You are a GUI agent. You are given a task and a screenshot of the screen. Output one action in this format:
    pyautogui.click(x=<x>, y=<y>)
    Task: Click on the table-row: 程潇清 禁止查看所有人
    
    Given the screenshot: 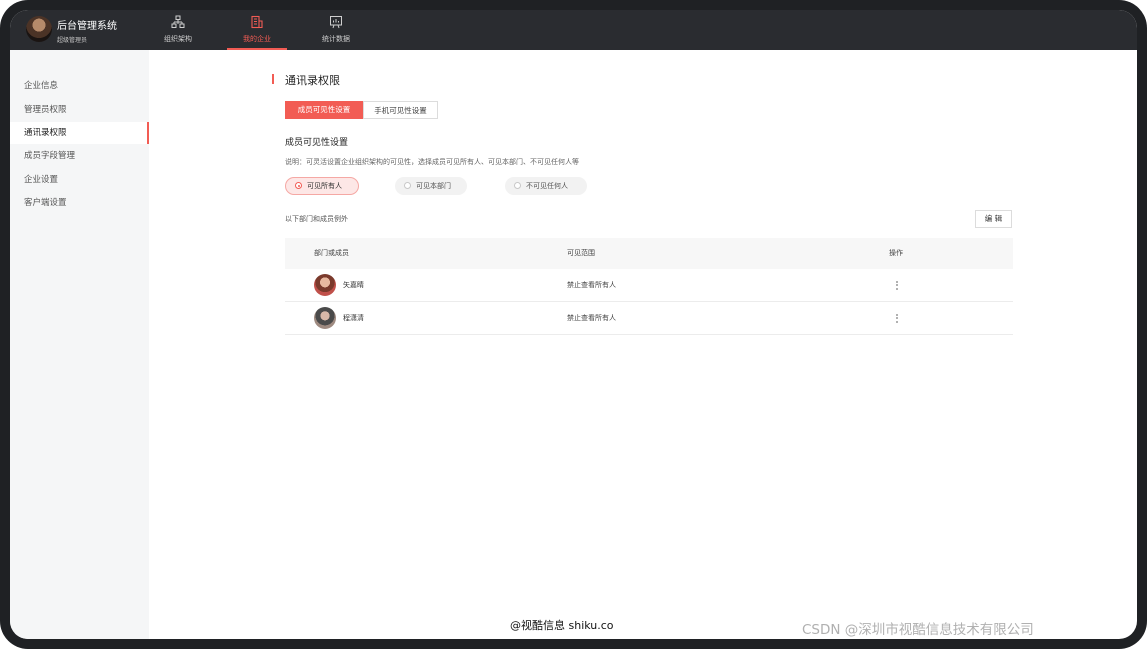 What is the action you would take?
    pyautogui.click(x=649, y=318)
    